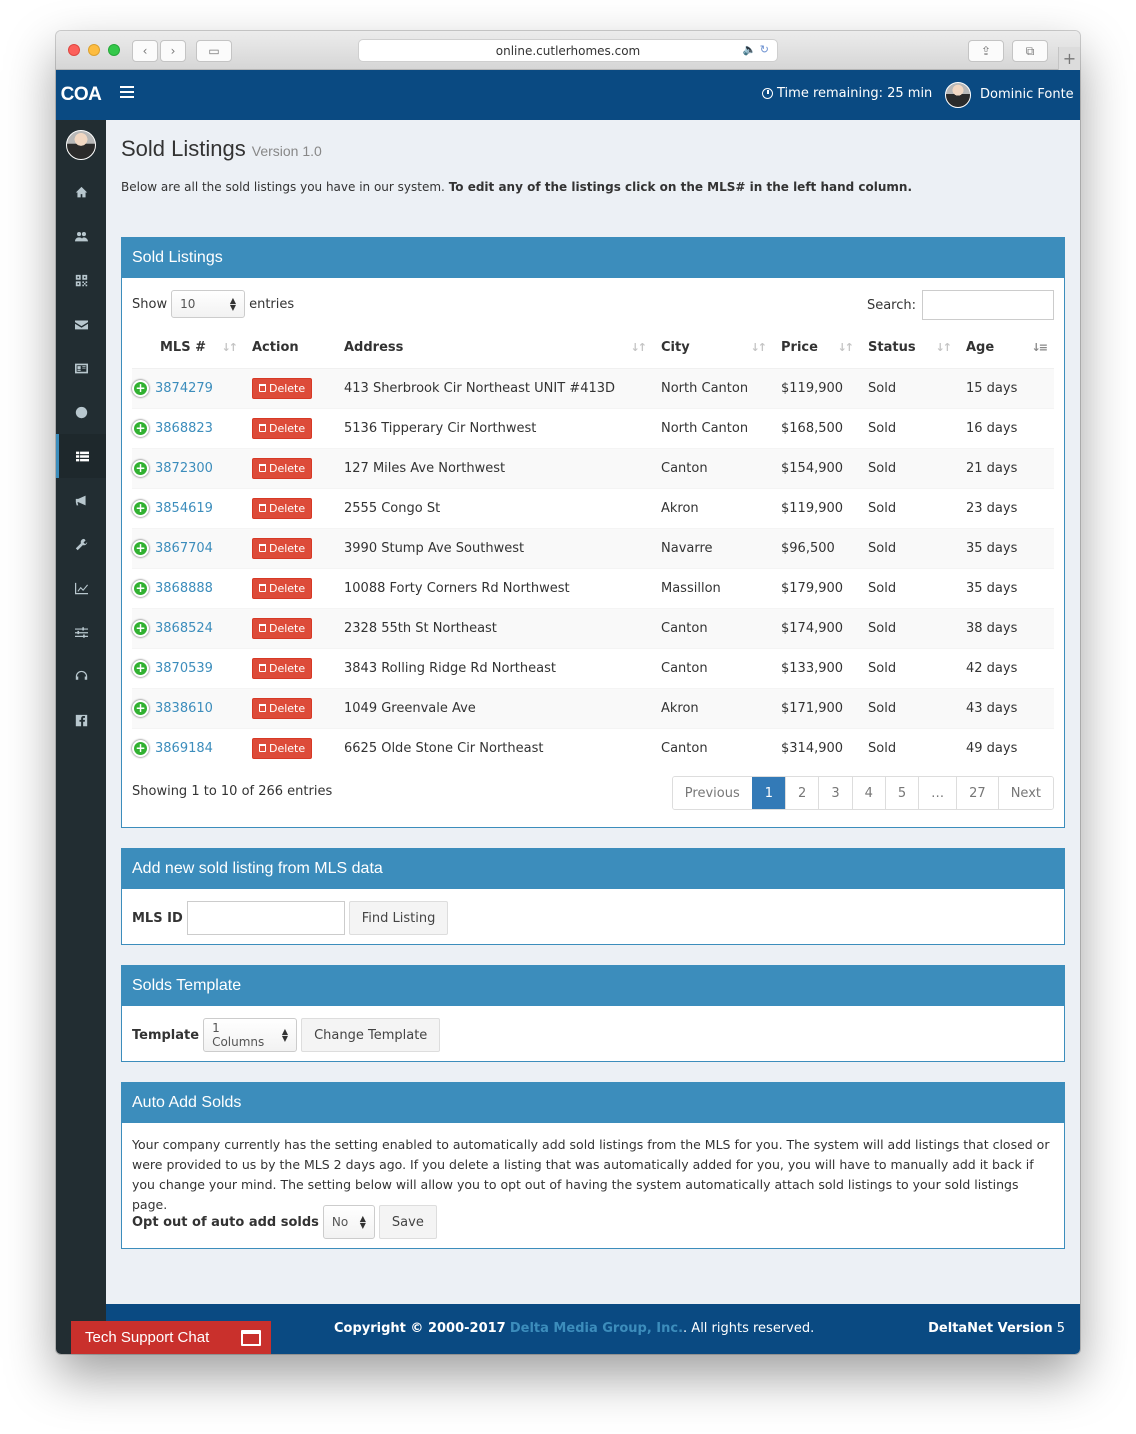 The width and height of the screenshot is (1136, 1434). What do you see at coordinates (81, 500) in the screenshot?
I see `sidebar-item-marketing` at bounding box center [81, 500].